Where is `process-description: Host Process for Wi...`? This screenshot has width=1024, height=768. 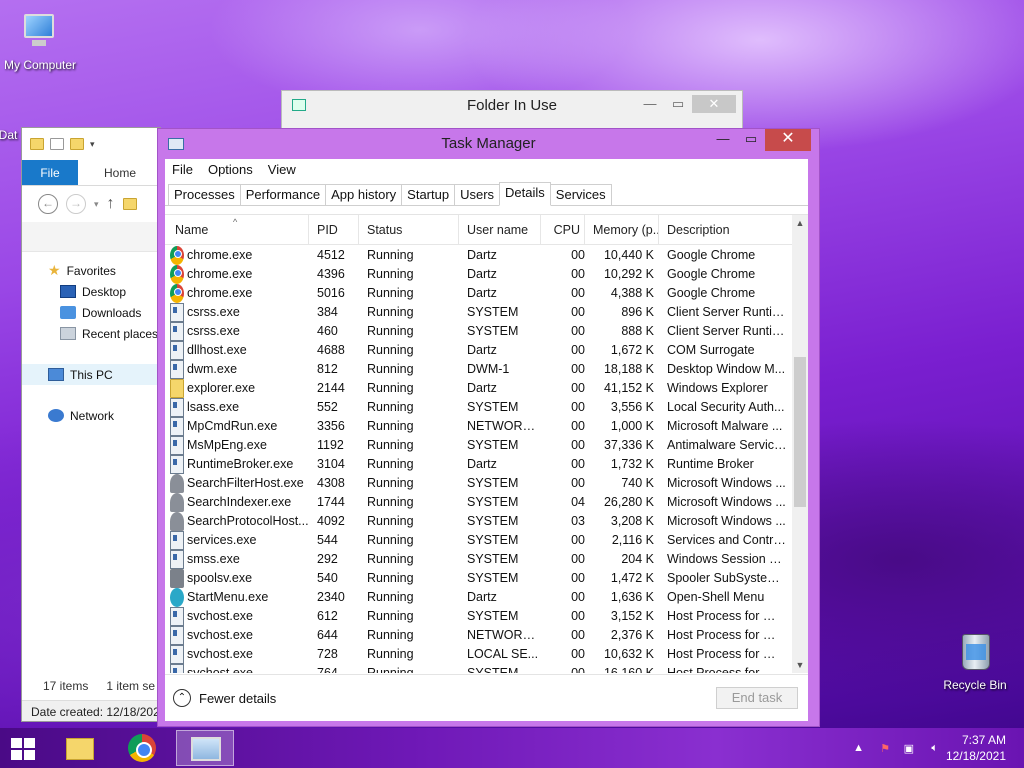 process-description: Host Process for Wi... is located at coordinates (727, 616).